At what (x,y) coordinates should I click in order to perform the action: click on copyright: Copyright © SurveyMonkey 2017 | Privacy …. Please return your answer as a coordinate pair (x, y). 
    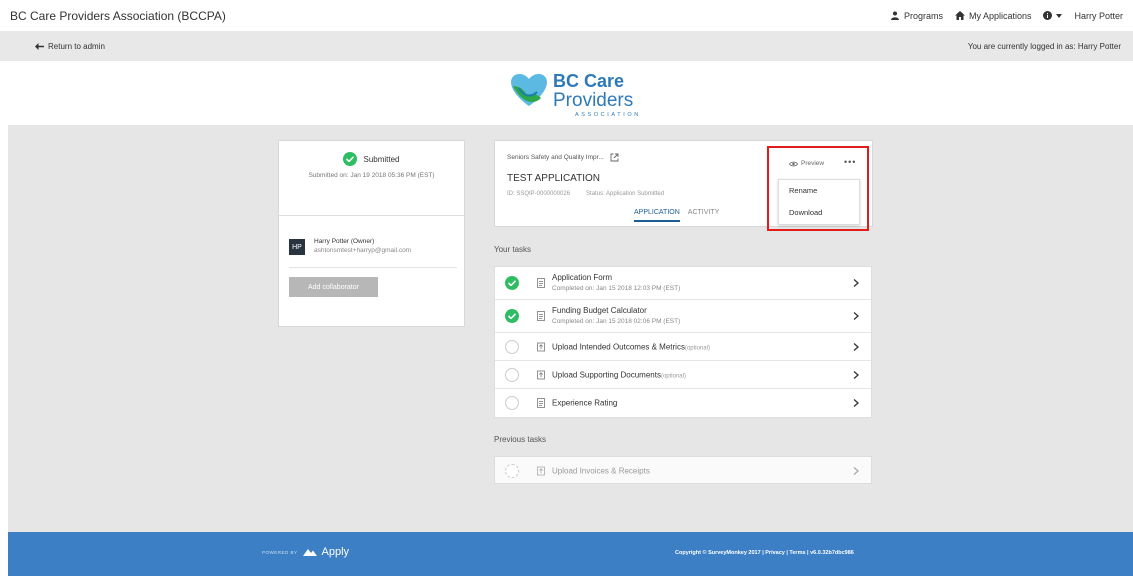
    Looking at the image, I should click on (764, 553).